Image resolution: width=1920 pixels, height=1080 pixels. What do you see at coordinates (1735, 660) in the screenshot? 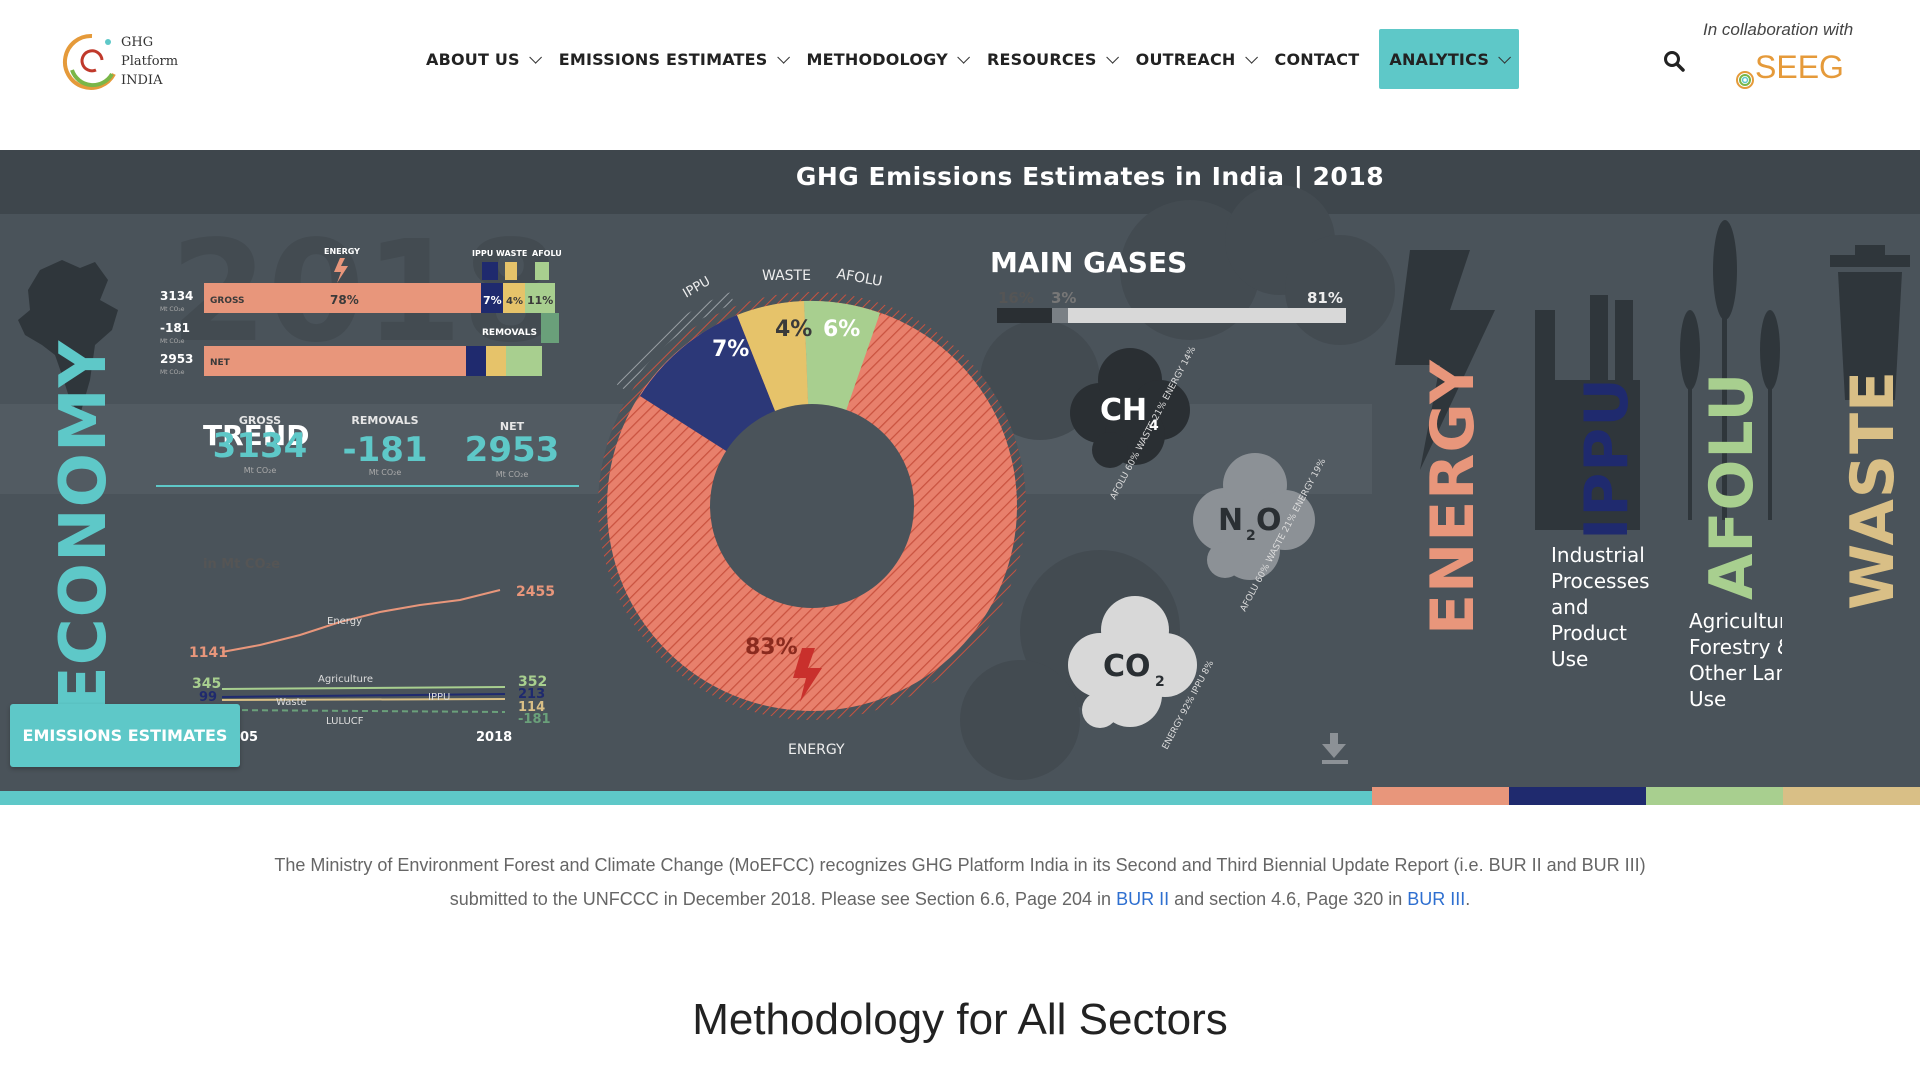
I see `afolu-description: Agriculture Forestry & Other Land Use` at bounding box center [1735, 660].